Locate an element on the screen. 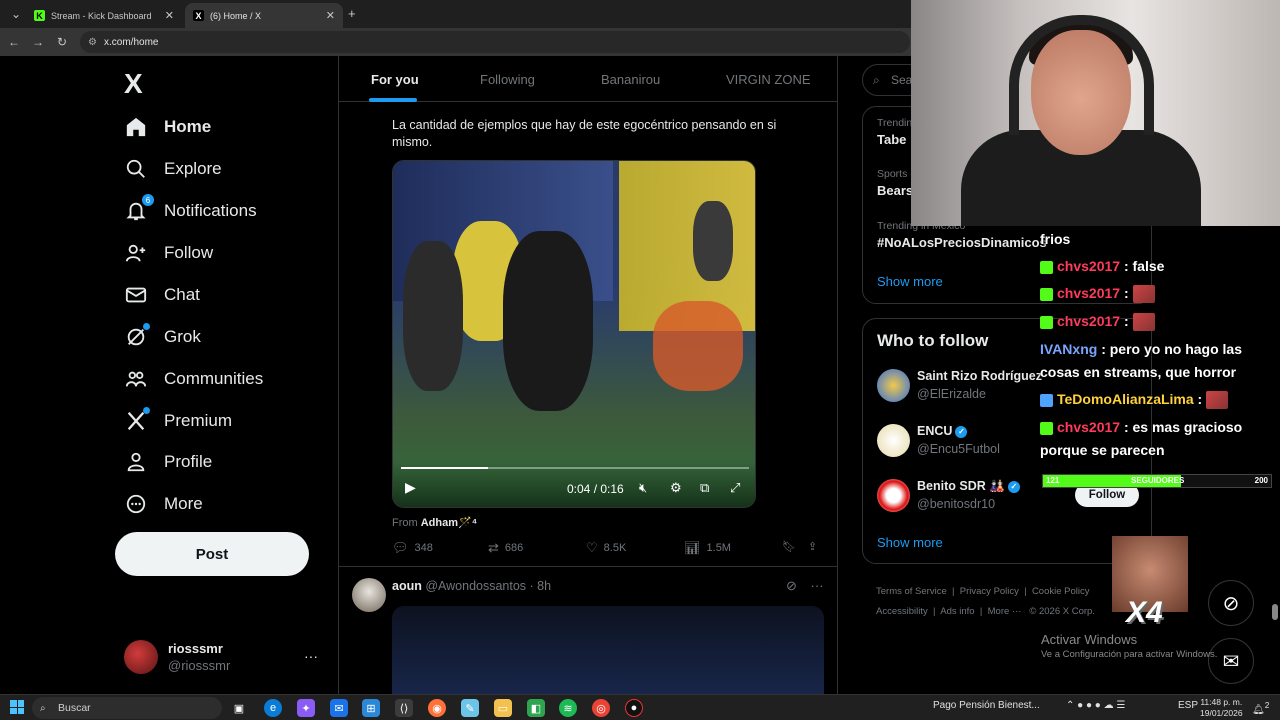 This screenshot has width=1280, height=720. reload-icon: ↻ is located at coordinates (62, 42).